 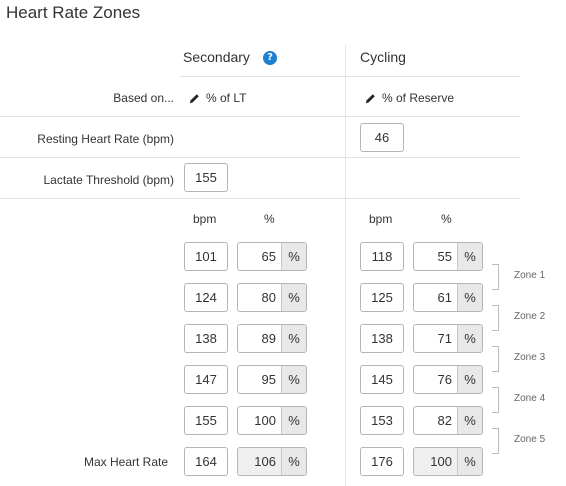 I want to click on cycling-zone-bpm-input: 153, so click(x=382, y=420).